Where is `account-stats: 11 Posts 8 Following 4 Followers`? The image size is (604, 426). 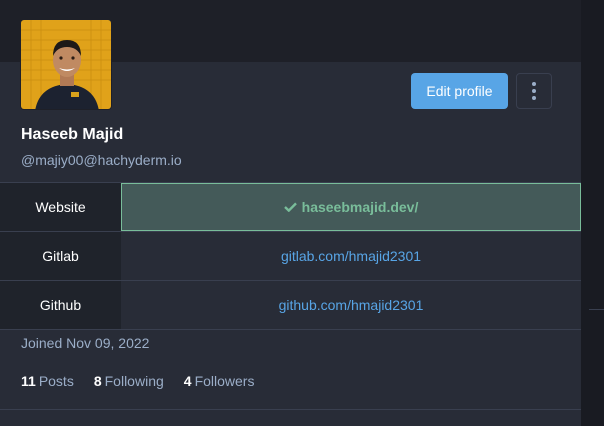 account-stats: 11 Posts 8 Following 4 Followers is located at coordinates (147, 381).